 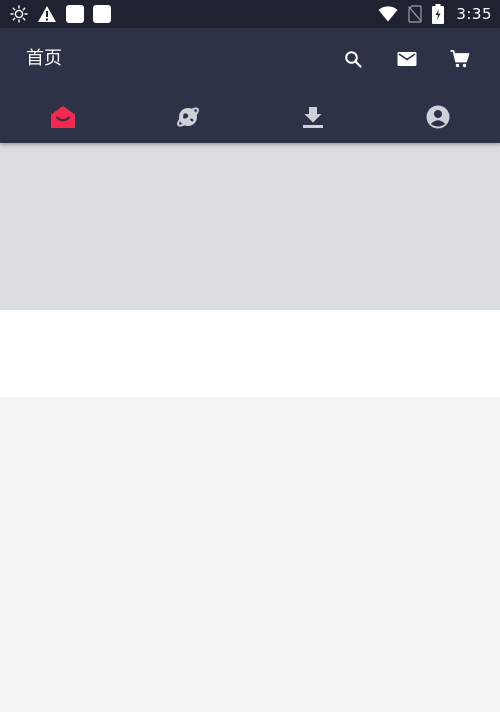 What do you see at coordinates (438, 14) in the screenshot?
I see `battery-charging-icon` at bounding box center [438, 14].